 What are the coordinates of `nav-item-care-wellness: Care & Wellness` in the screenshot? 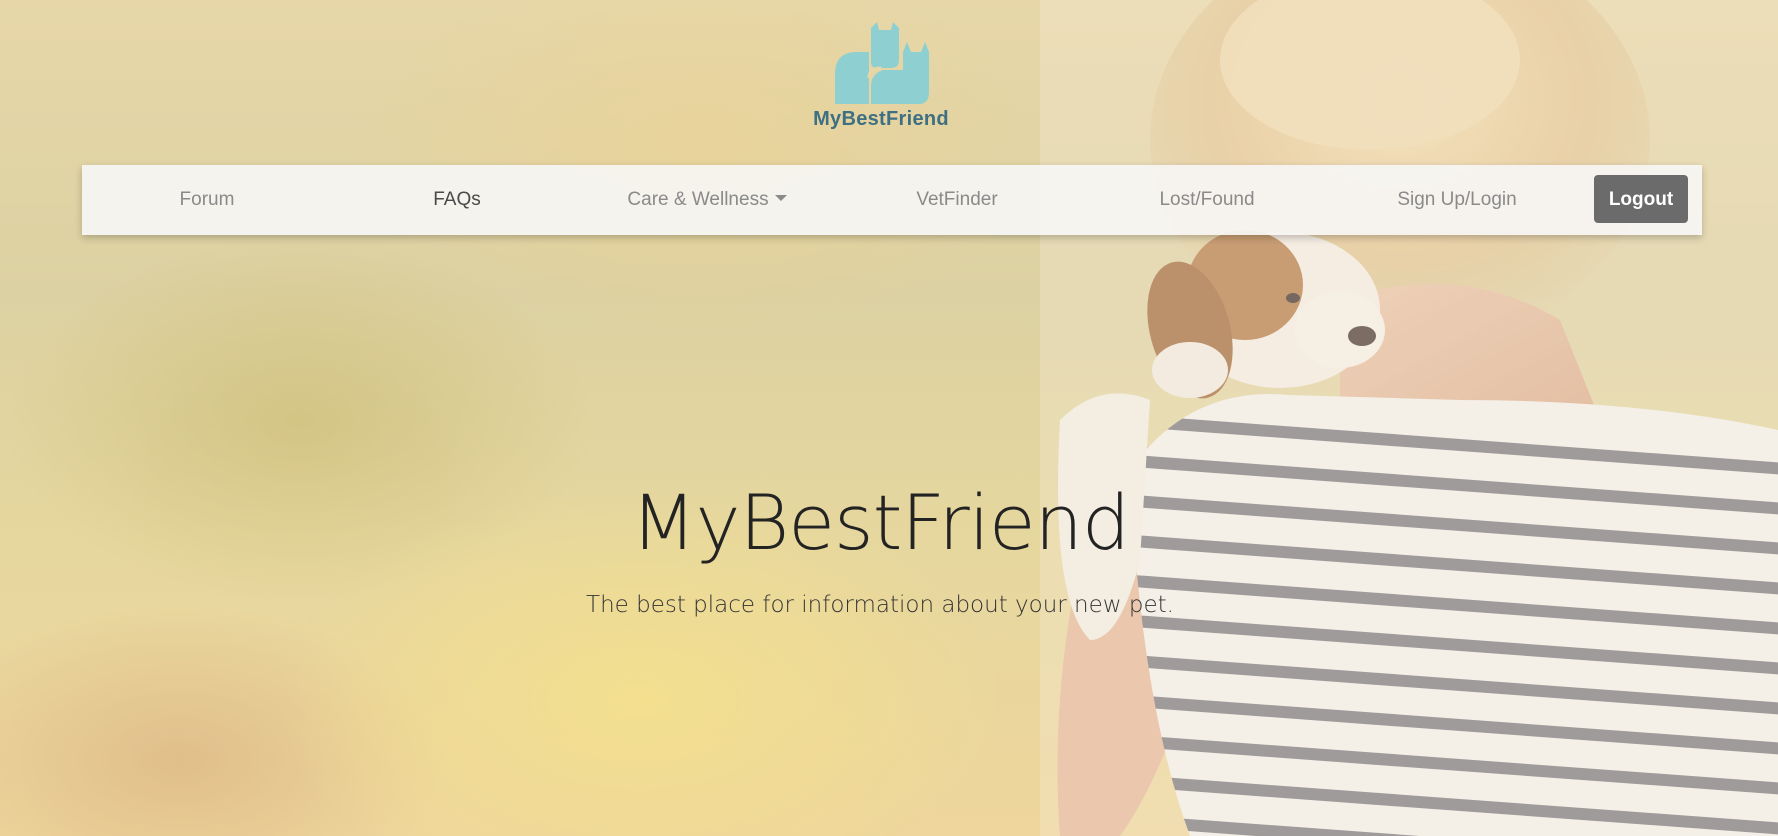 It's located at (707, 200).